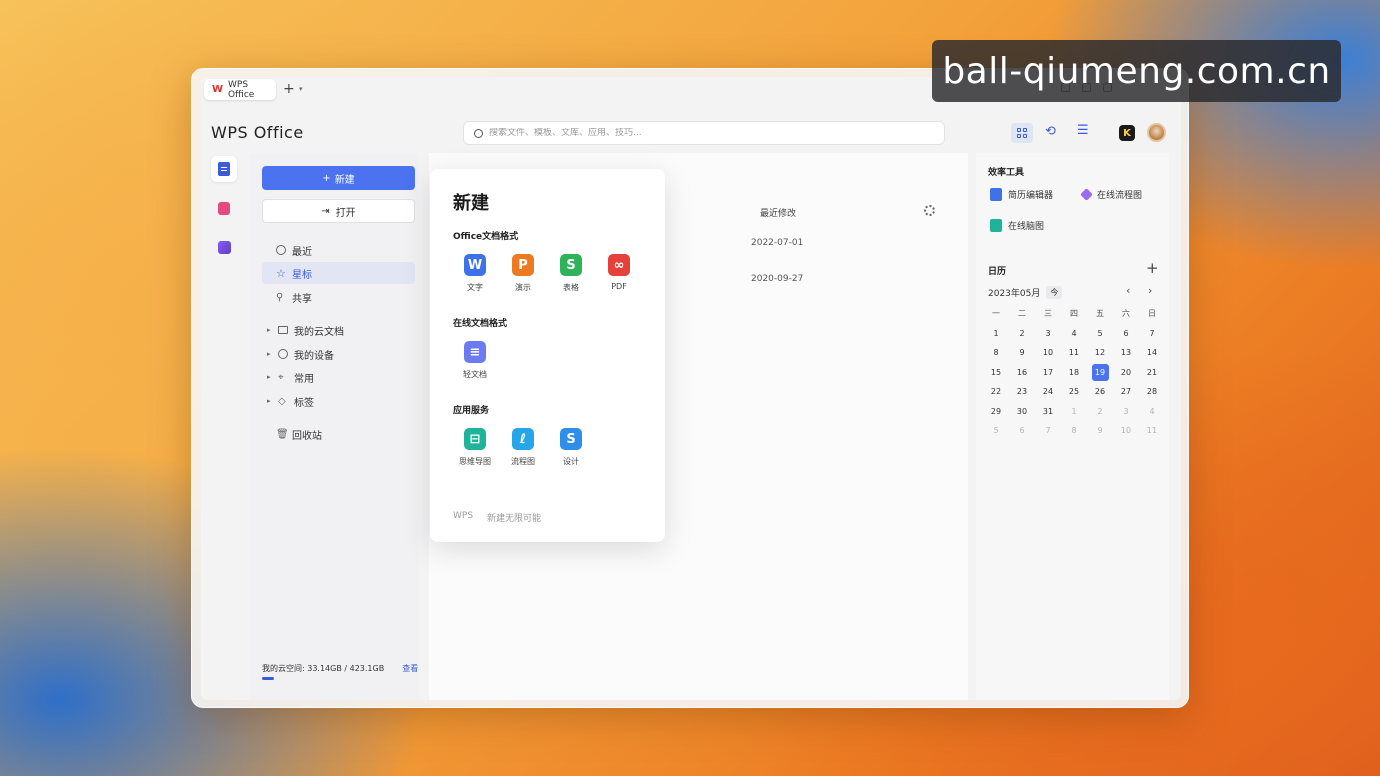 Image resolution: width=1380 pixels, height=776 pixels. What do you see at coordinates (1156, 132) in the screenshot?
I see `avatar` at bounding box center [1156, 132].